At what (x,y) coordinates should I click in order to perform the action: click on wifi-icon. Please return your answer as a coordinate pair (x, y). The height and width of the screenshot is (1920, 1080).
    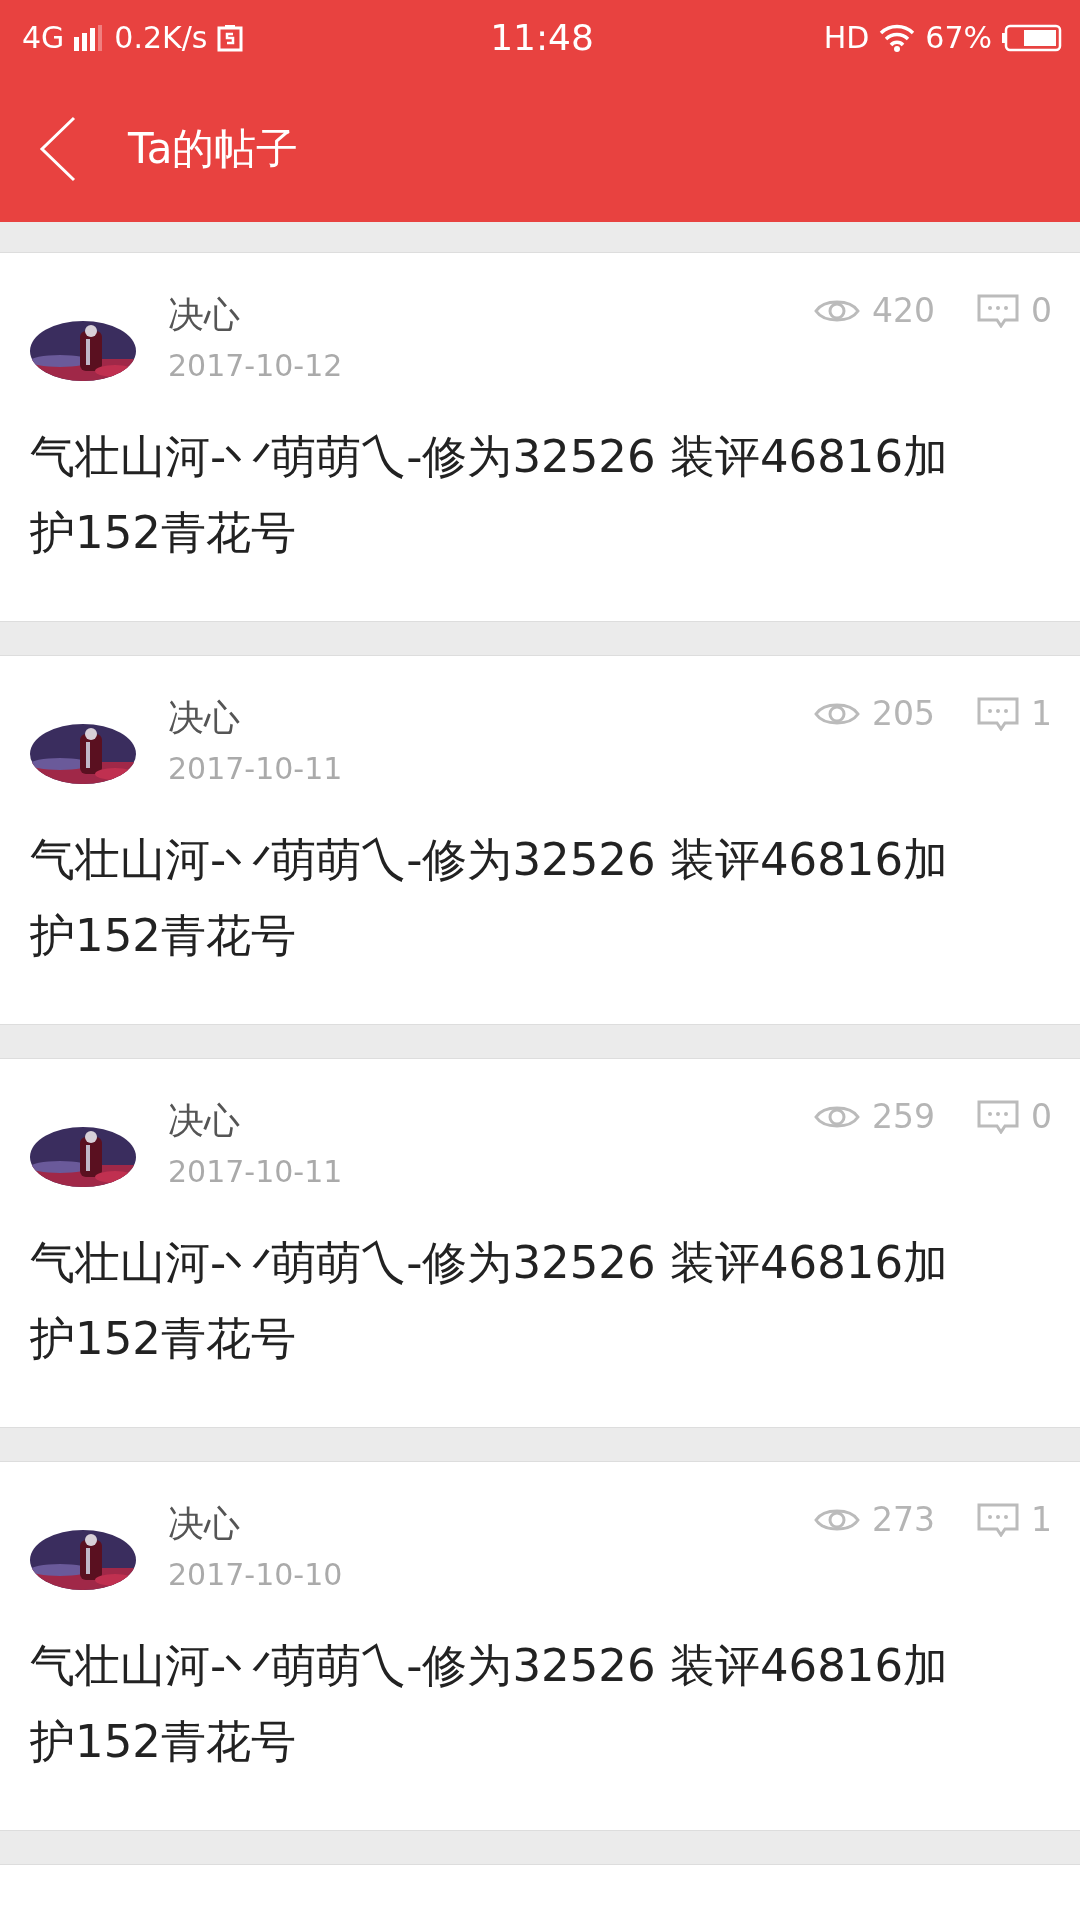
    Looking at the image, I should click on (897, 37).